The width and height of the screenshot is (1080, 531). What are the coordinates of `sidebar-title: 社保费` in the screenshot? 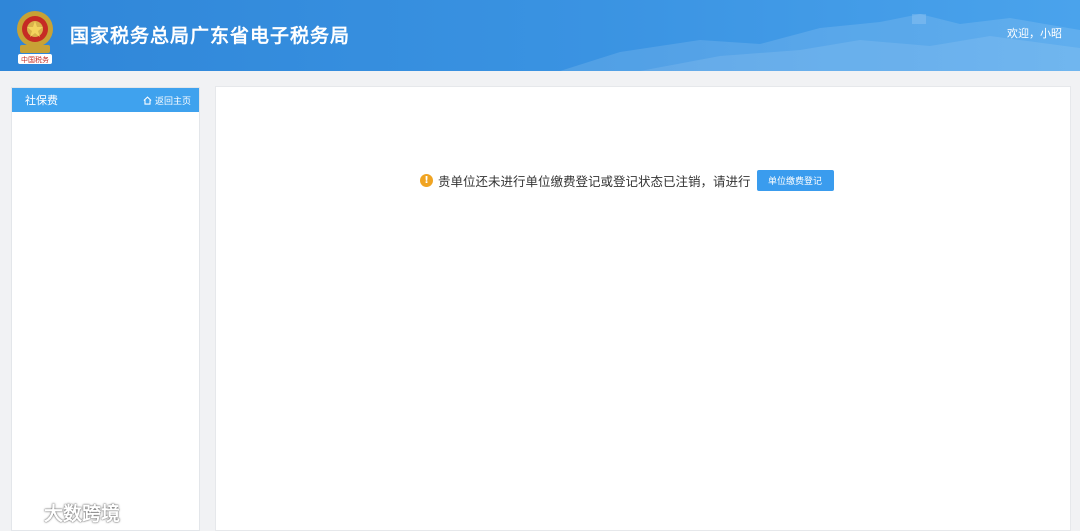 It's located at (41, 100).